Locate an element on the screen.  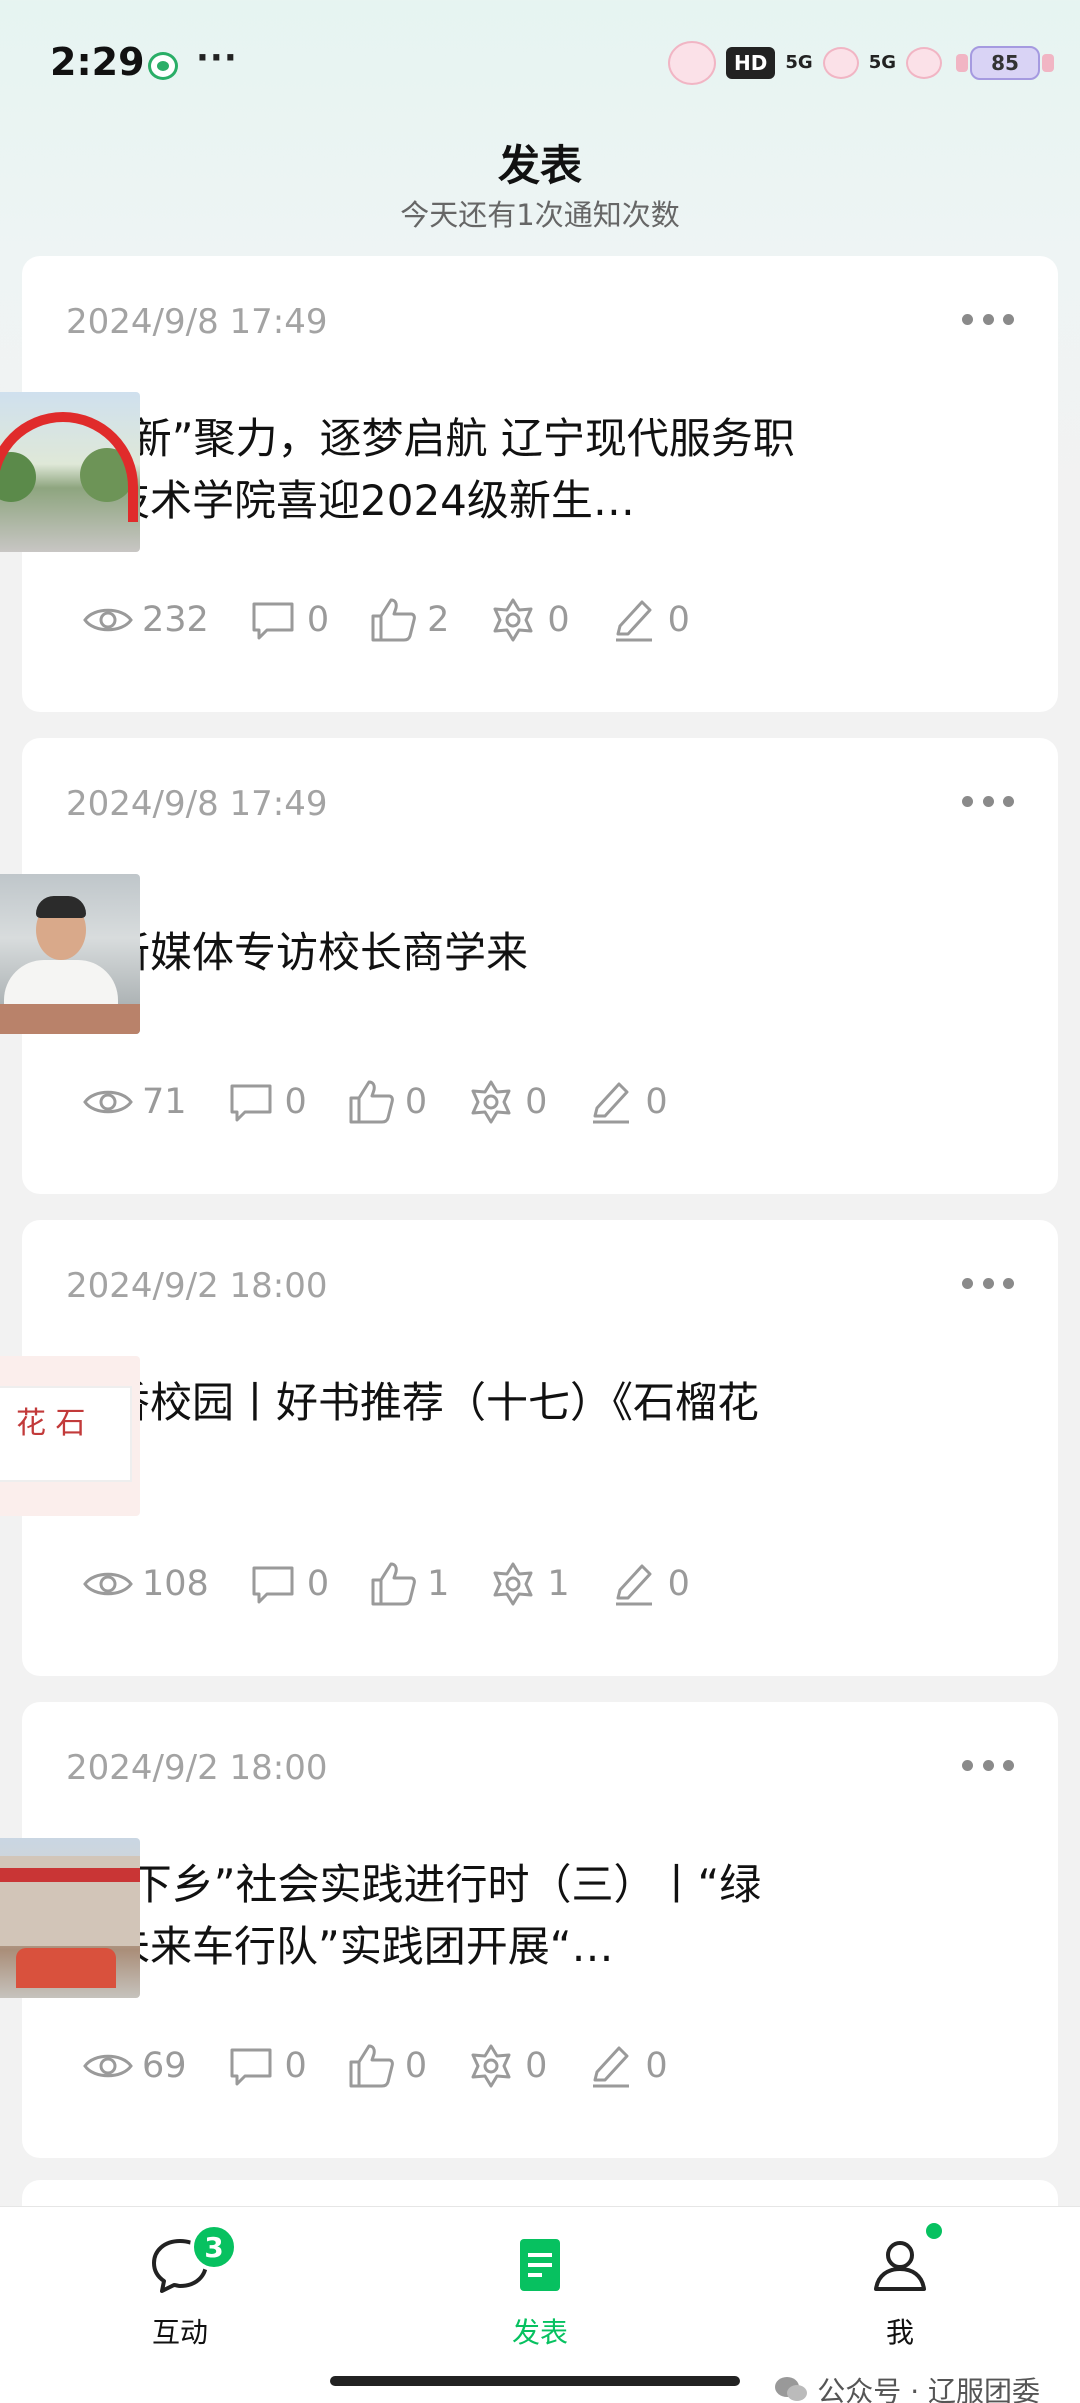
battery-level: 85 is located at coordinates (1005, 63).